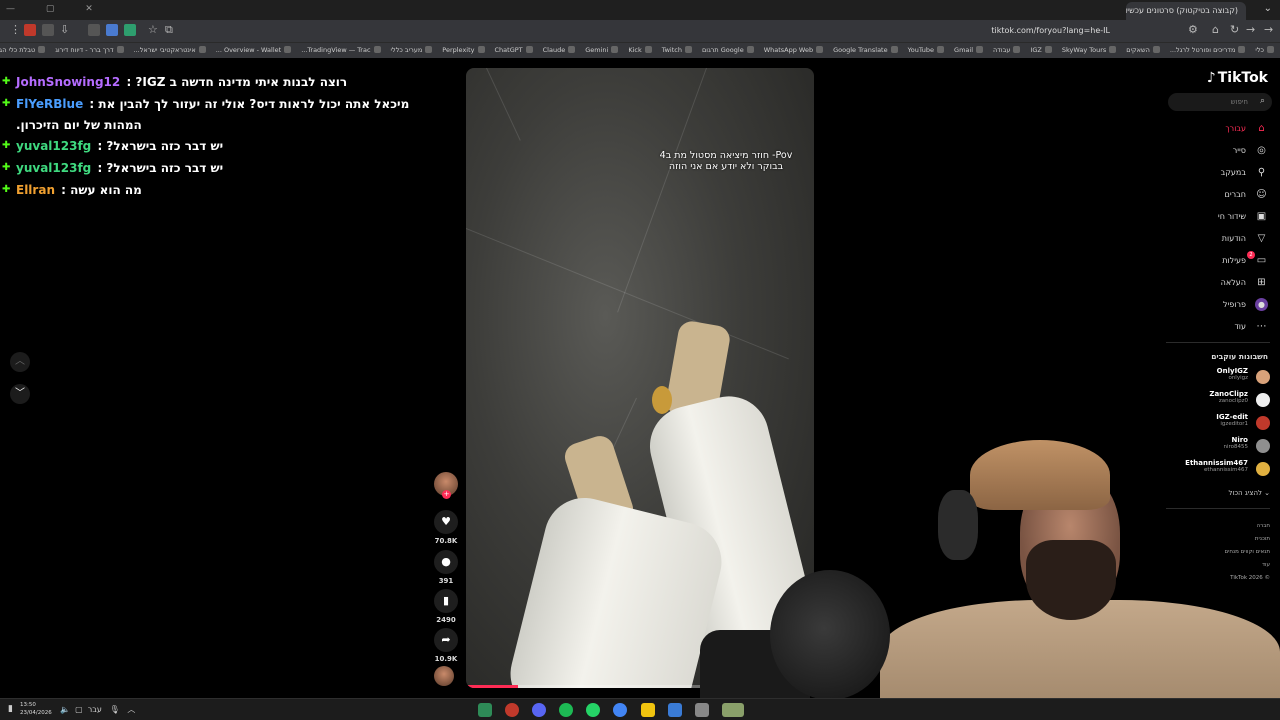 This screenshot has height=720, width=1280. What do you see at coordinates (1268, 29) in the screenshot?
I see `back-icon: →` at bounding box center [1268, 29].